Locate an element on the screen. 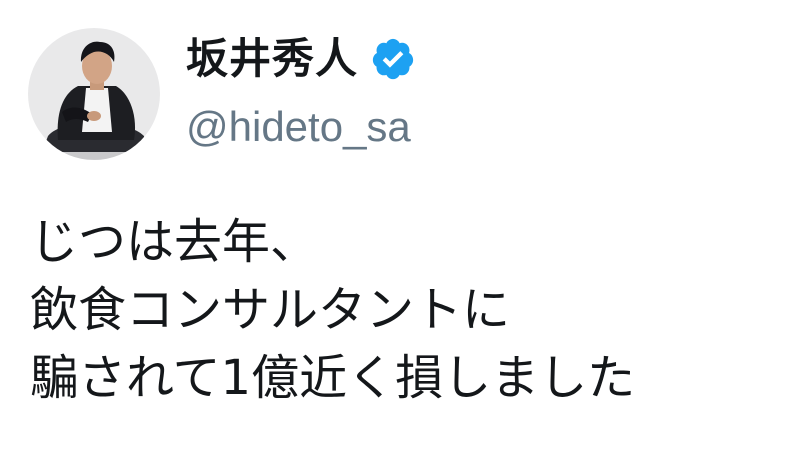 The height and width of the screenshot is (456, 801). avatar-photo-icon is located at coordinates (94, 94).